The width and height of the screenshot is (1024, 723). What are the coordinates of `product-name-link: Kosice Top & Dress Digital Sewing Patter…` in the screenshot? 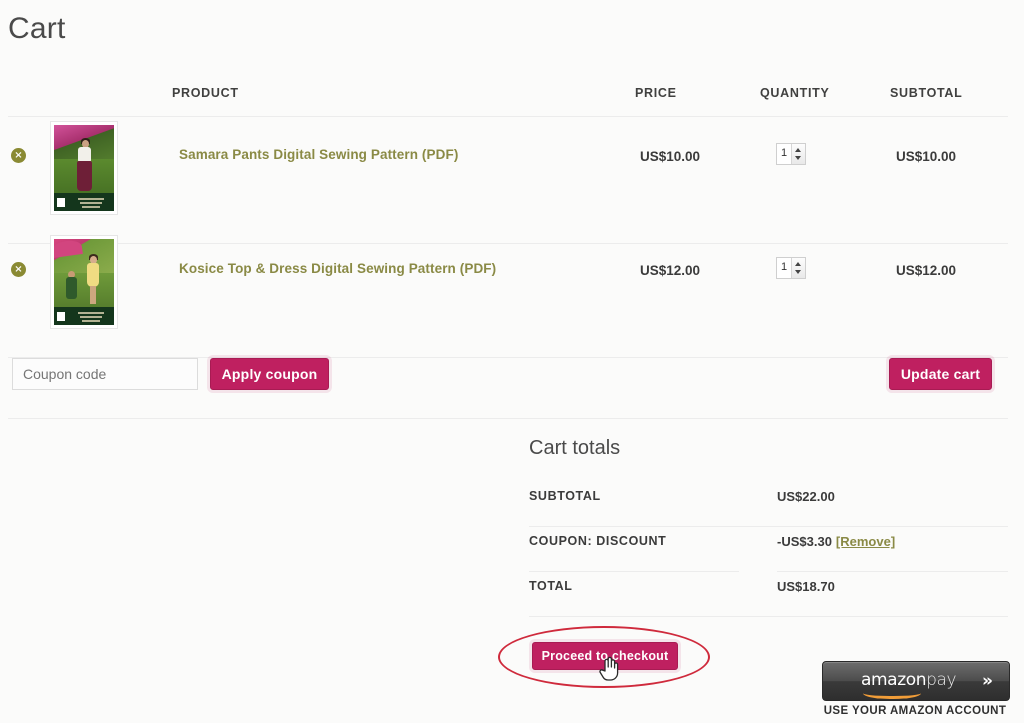 It's located at (337, 268).